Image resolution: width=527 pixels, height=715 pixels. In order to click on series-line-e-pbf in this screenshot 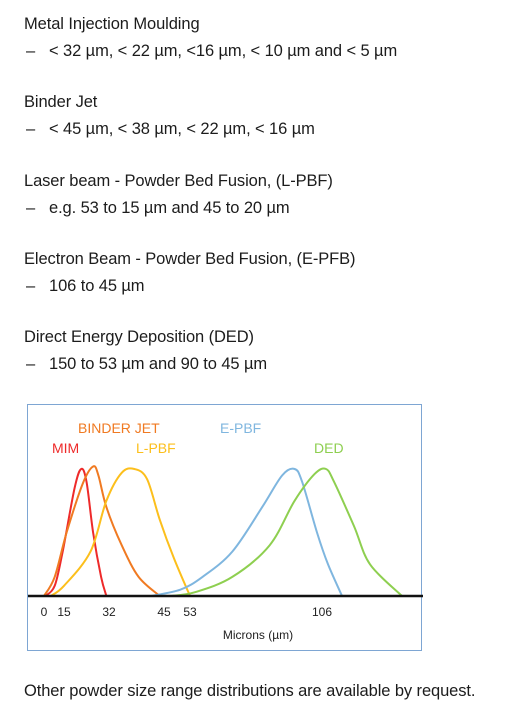, I will do `click(247, 532)`.